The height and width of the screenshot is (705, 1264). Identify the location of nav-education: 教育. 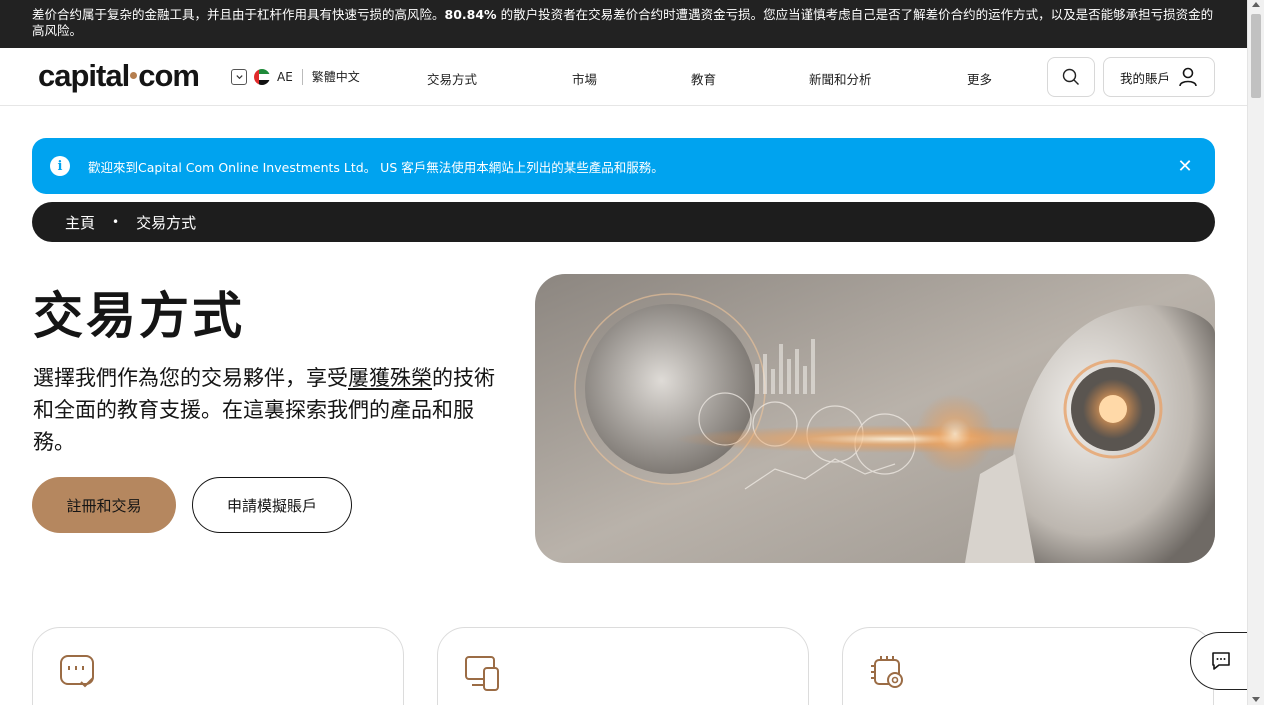
(703, 78).